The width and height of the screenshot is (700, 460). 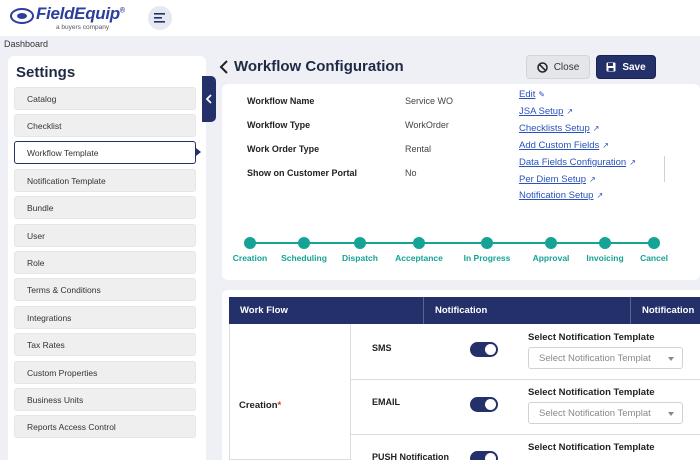 What do you see at coordinates (105, 262) in the screenshot?
I see `settings-item-role: Role` at bounding box center [105, 262].